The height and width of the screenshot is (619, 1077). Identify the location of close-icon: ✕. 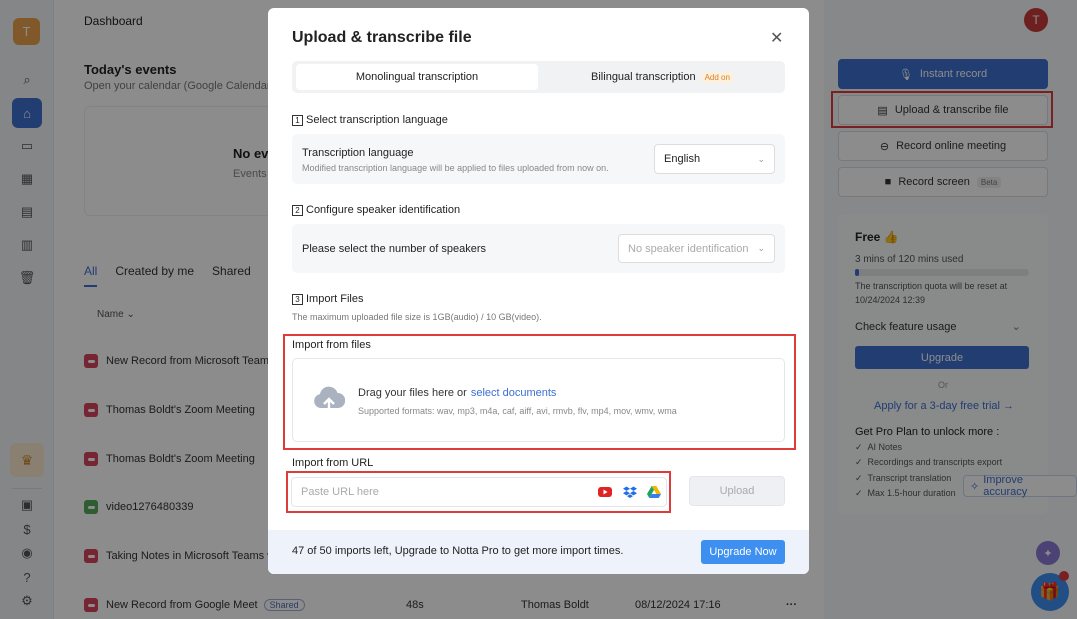
(776, 38).